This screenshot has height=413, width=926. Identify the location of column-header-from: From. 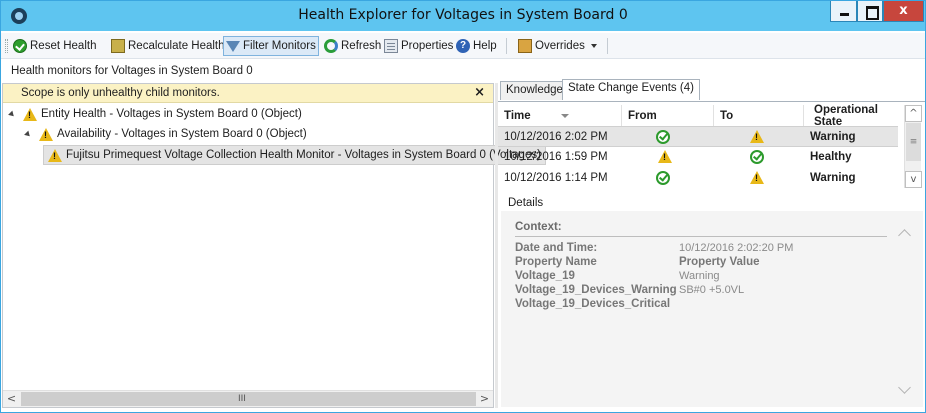
(668, 115).